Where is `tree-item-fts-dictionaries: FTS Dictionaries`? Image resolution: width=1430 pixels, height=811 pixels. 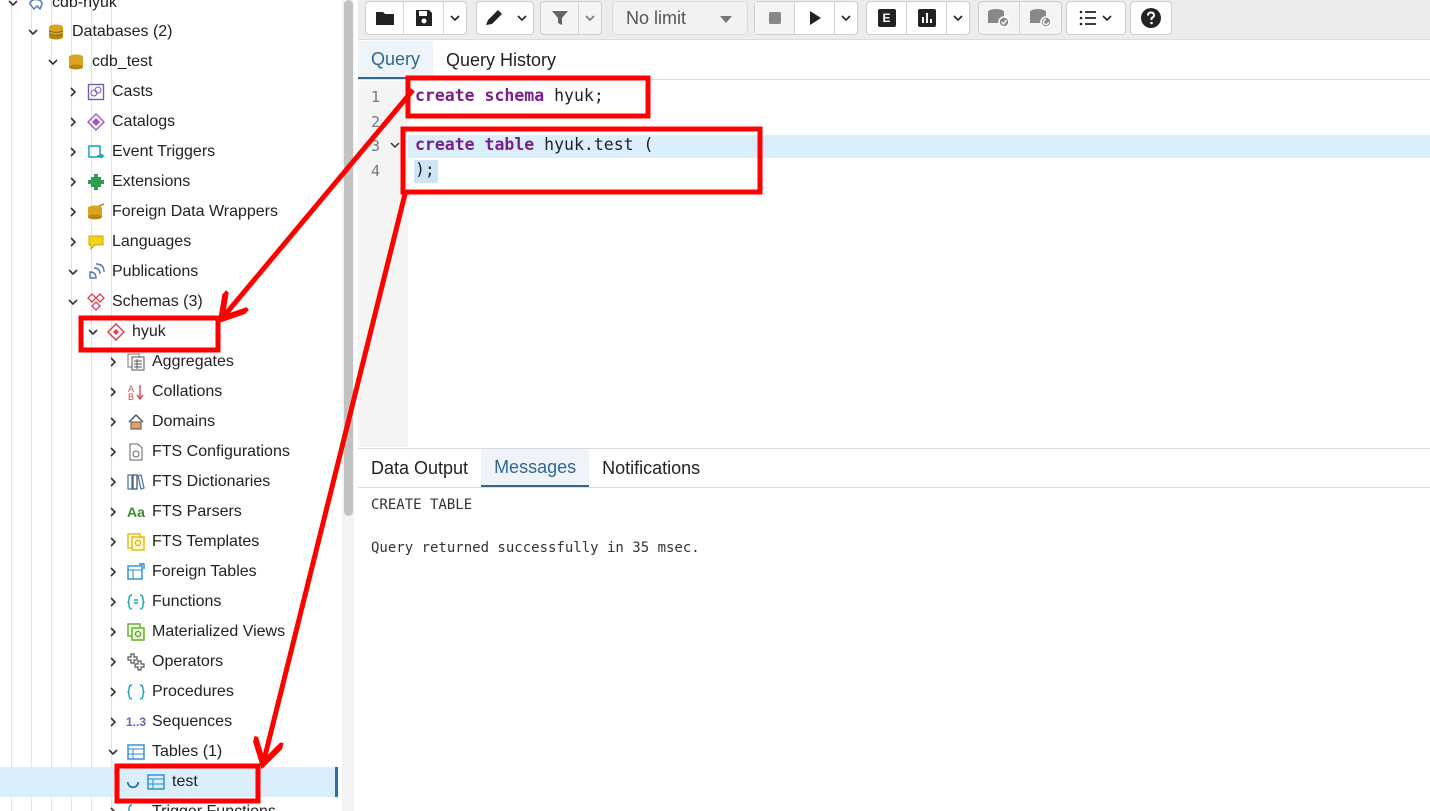
tree-item-fts-dictionaries: FTS Dictionaries is located at coordinates (169, 482).